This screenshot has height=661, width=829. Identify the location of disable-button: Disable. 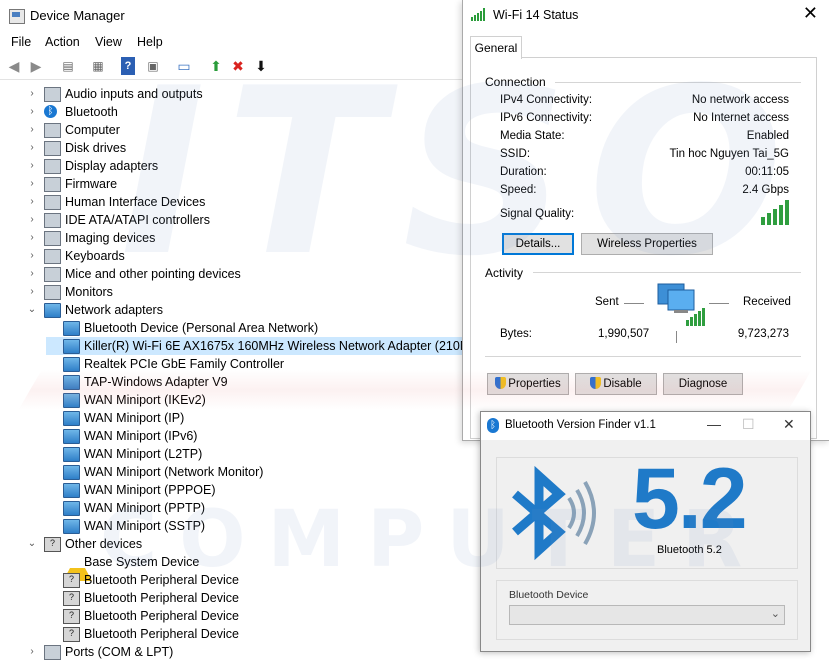
(616, 384).